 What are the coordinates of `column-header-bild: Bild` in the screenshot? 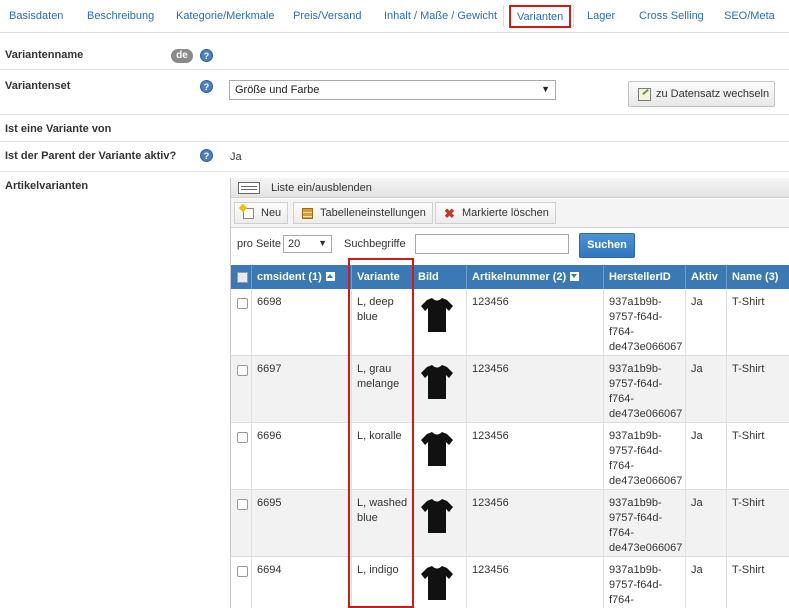 It's located at (440, 277).